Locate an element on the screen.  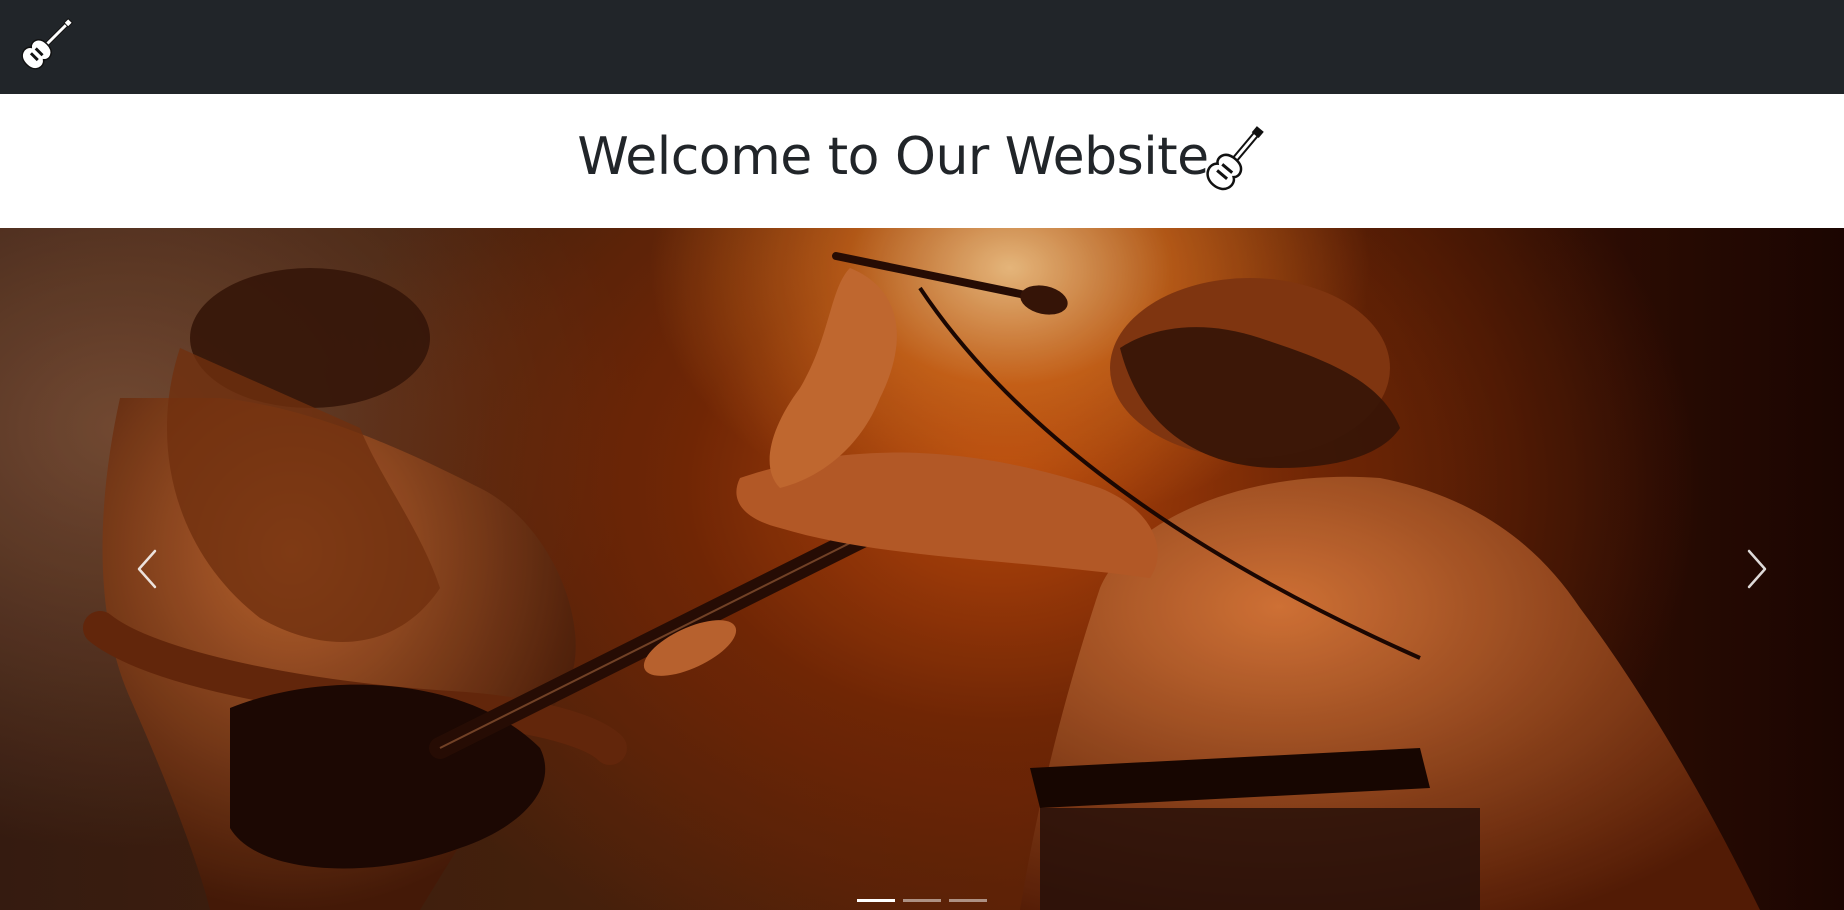
carousel-next-button is located at coordinates (1757, 569).